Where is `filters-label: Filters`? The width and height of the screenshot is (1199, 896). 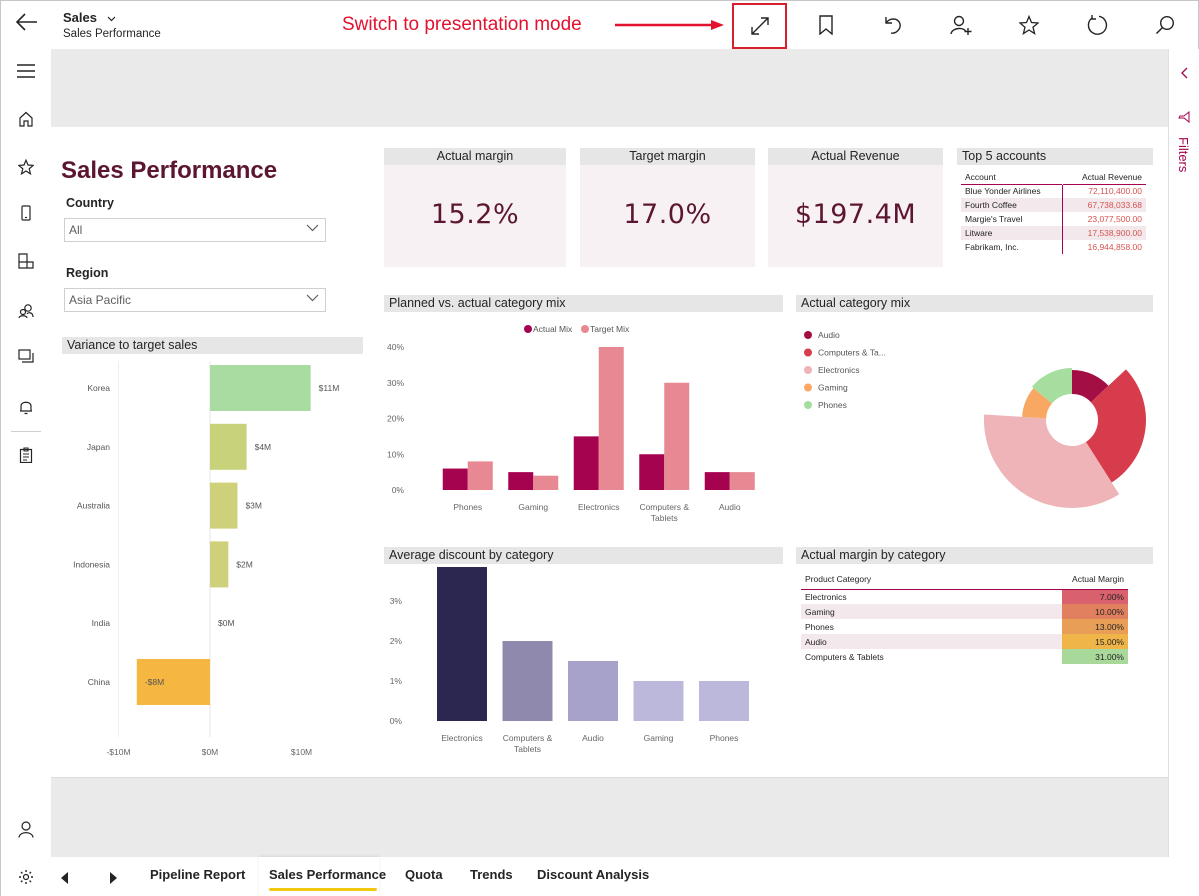
filters-label: Filters is located at coordinates (1183, 154).